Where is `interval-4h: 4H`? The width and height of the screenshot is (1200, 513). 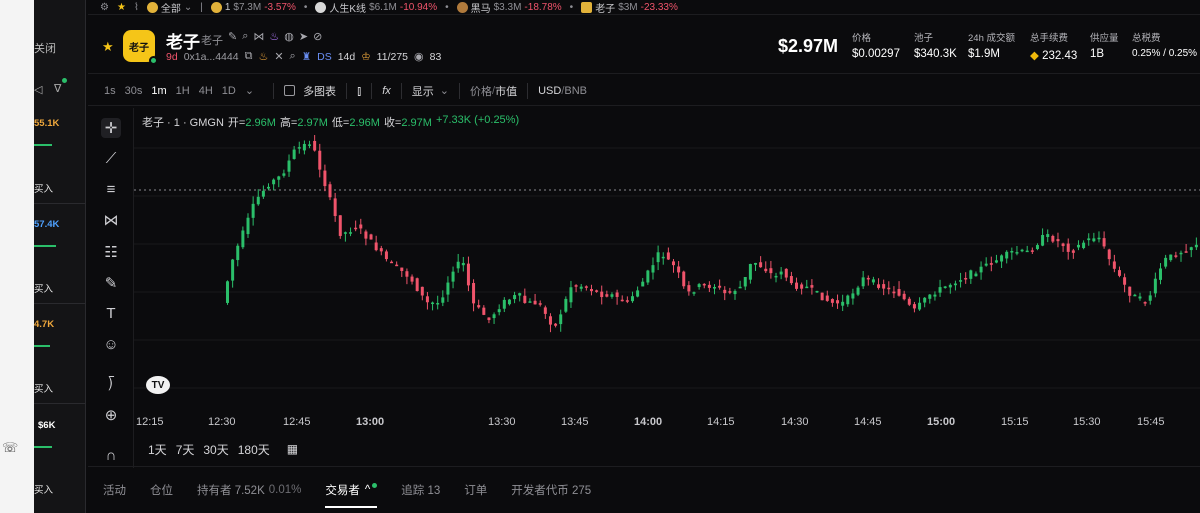
interval-4h: 4H is located at coordinates (206, 91).